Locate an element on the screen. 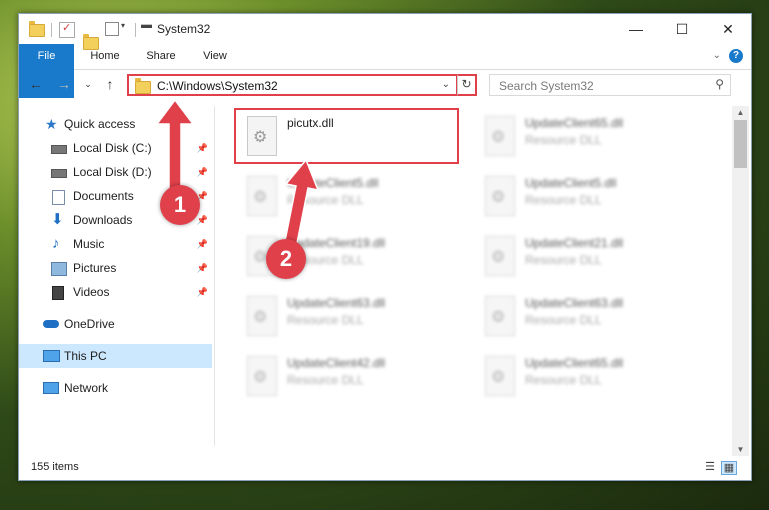 The width and height of the screenshot is (769, 510). sidebar-item-label: Local Disk (C:) is located at coordinates (112, 148).